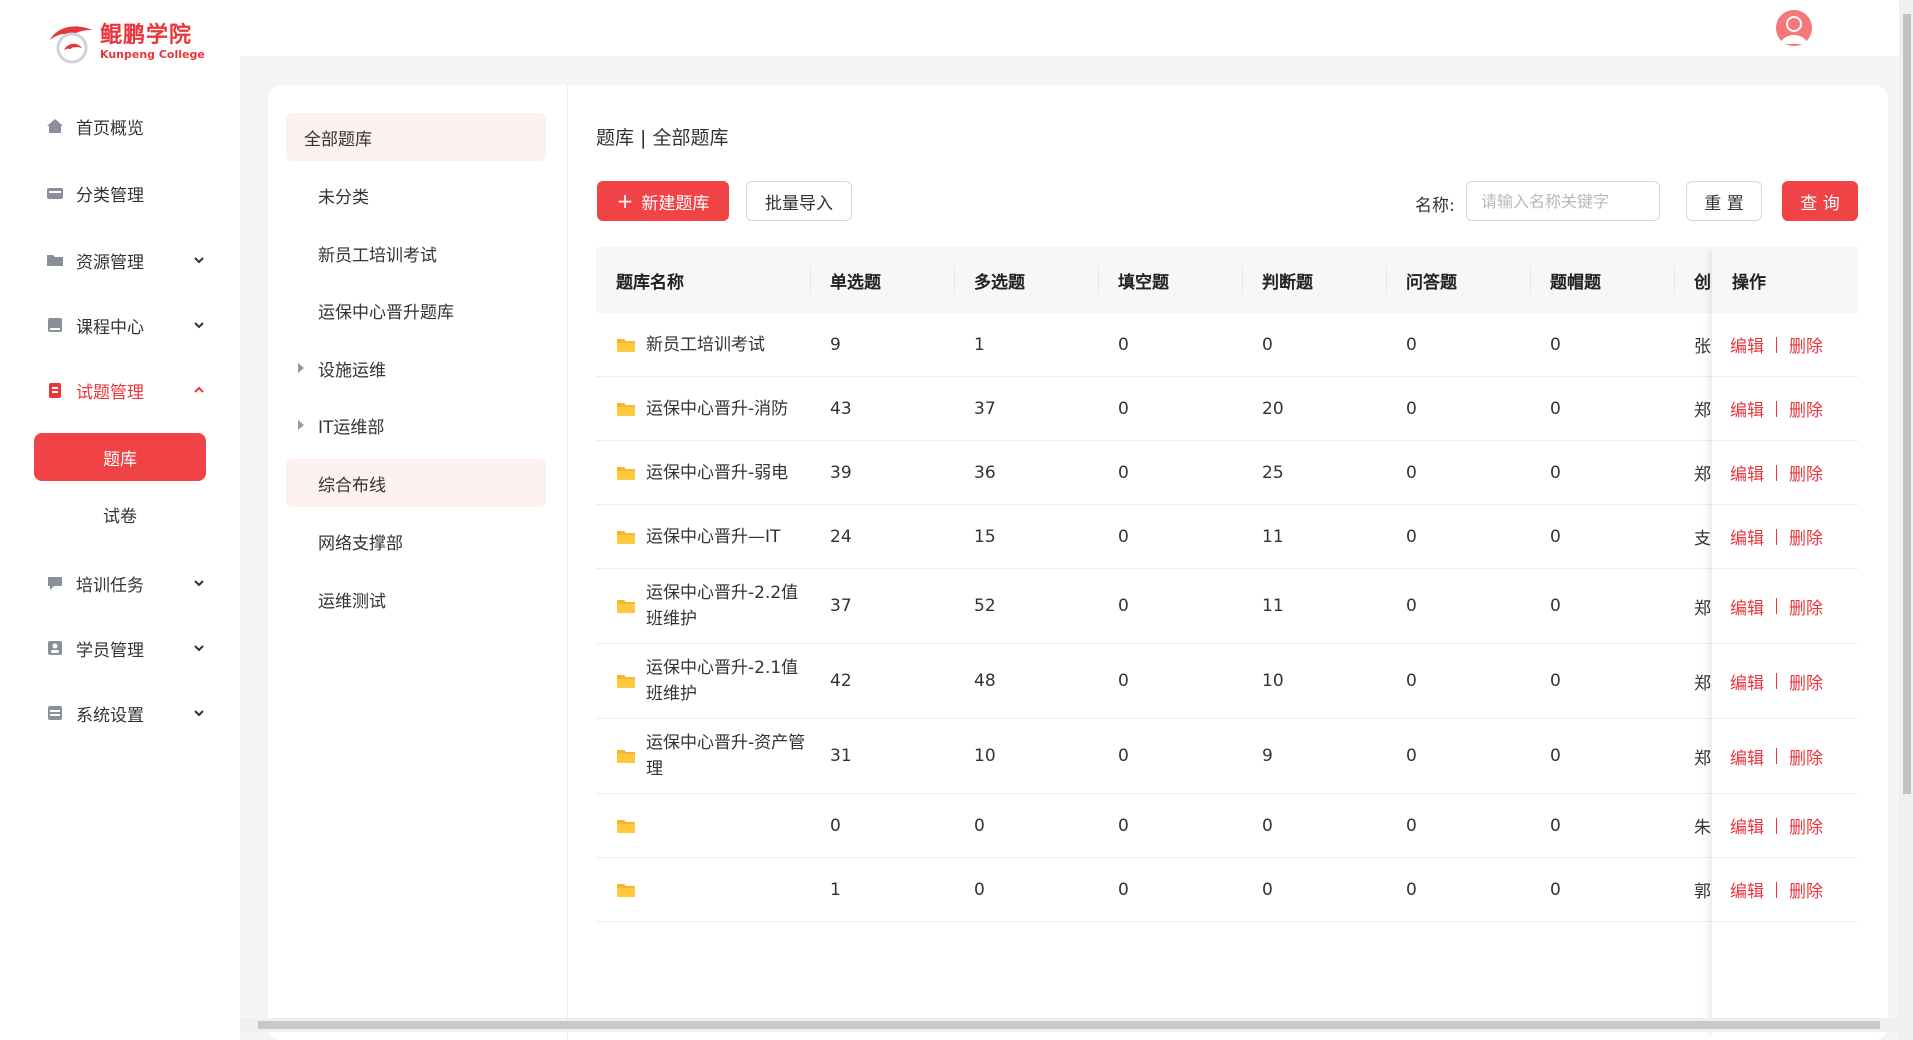 The width and height of the screenshot is (1913, 1040). What do you see at coordinates (416, 137) in the screenshot?
I see `tree-item-all: 全部题库` at bounding box center [416, 137].